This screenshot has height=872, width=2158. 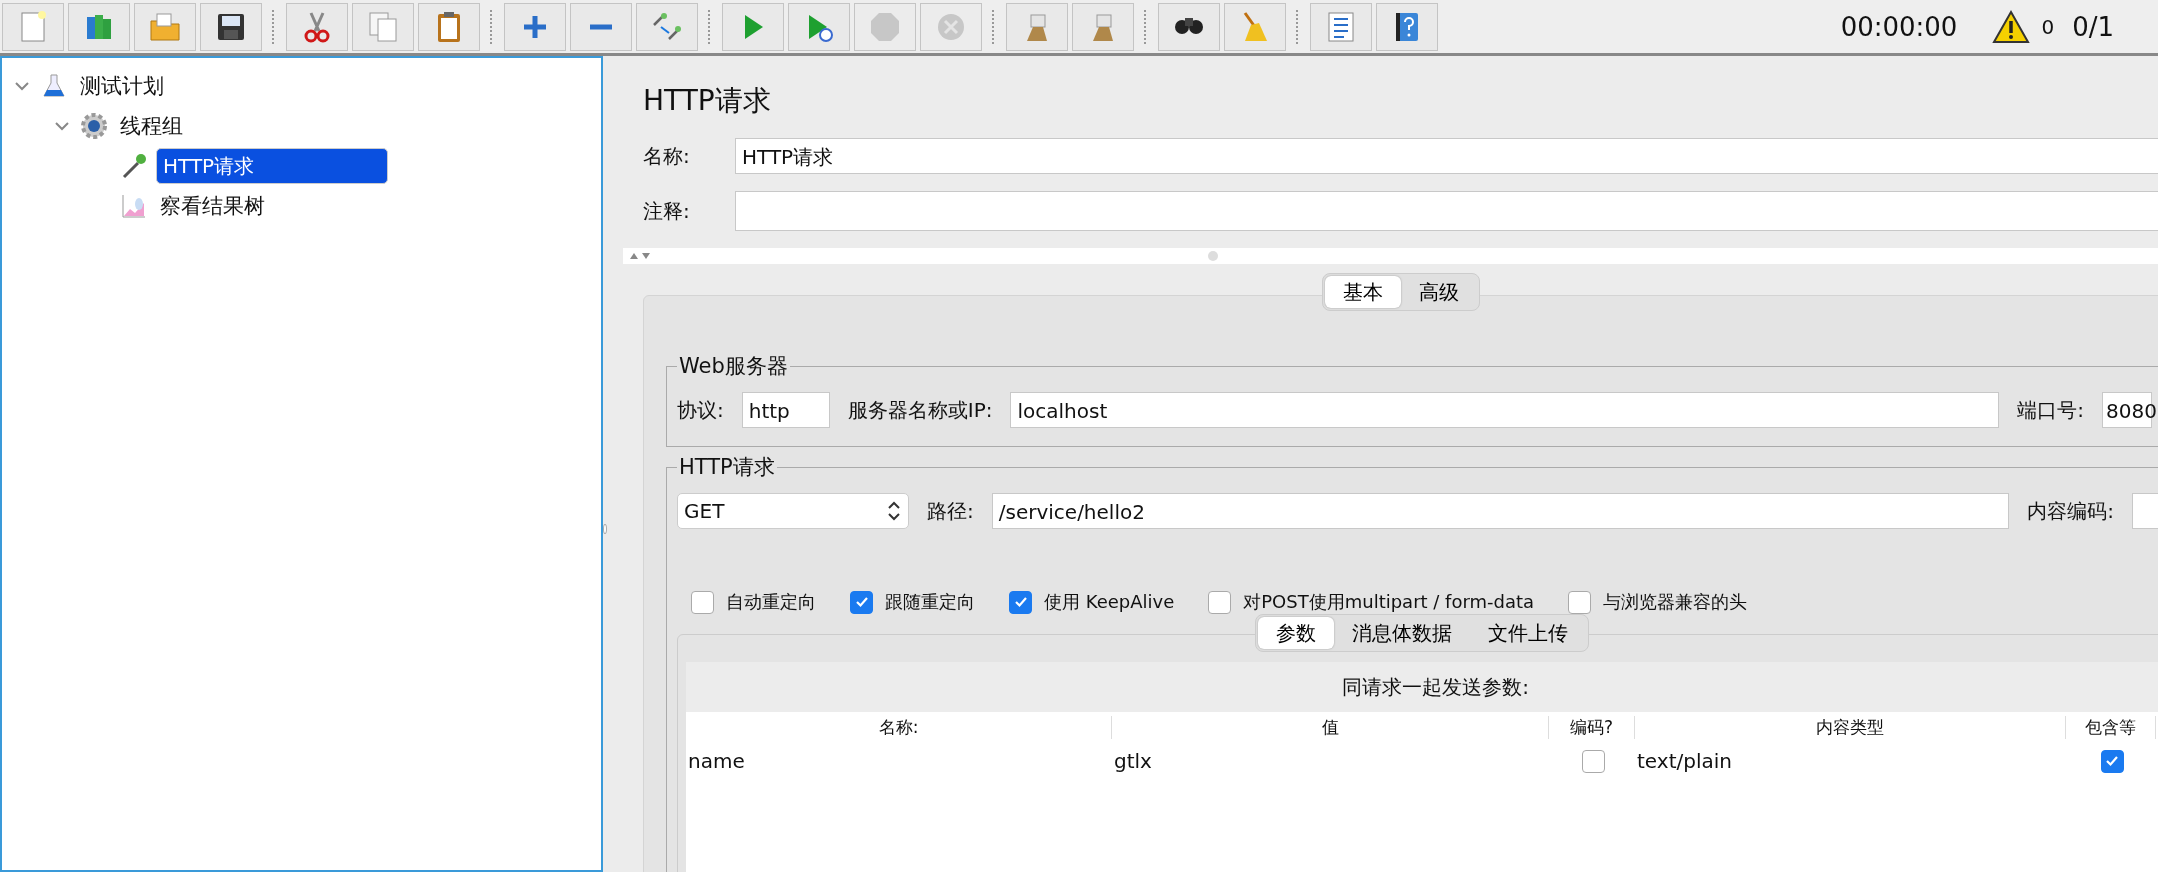 What do you see at coordinates (727, 467) in the screenshot?
I see `group-title: HTTP请求` at bounding box center [727, 467].